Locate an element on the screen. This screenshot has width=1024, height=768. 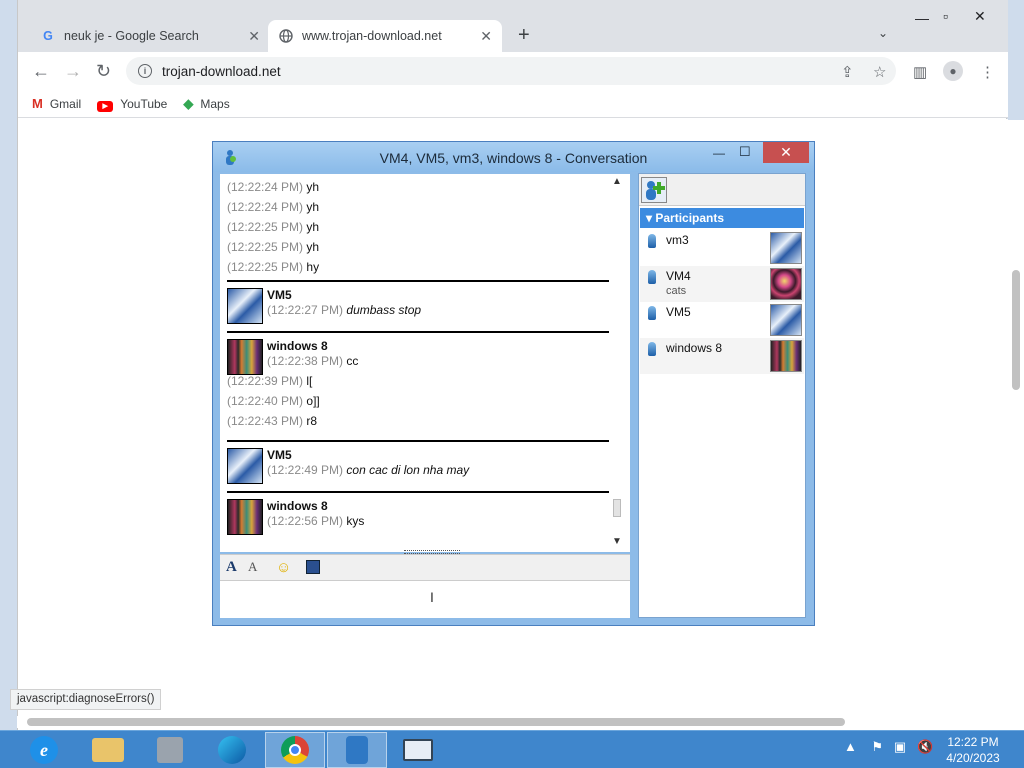
taskbar-edge is located at coordinates (232, 750).